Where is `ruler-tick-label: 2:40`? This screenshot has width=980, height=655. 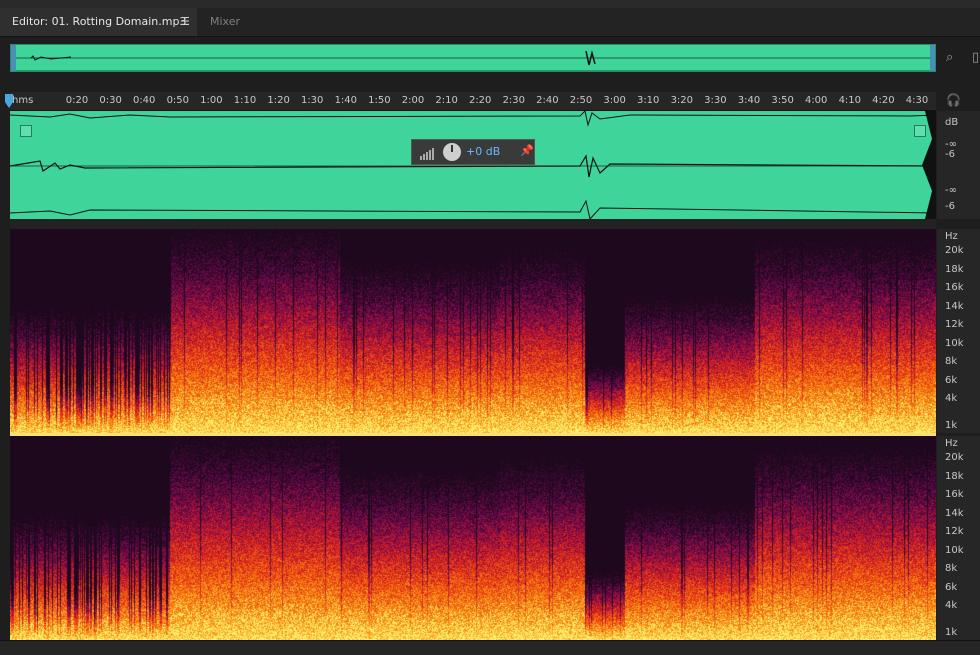
ruler-tick-label: 2:40 is located at coordinates (547, 100).